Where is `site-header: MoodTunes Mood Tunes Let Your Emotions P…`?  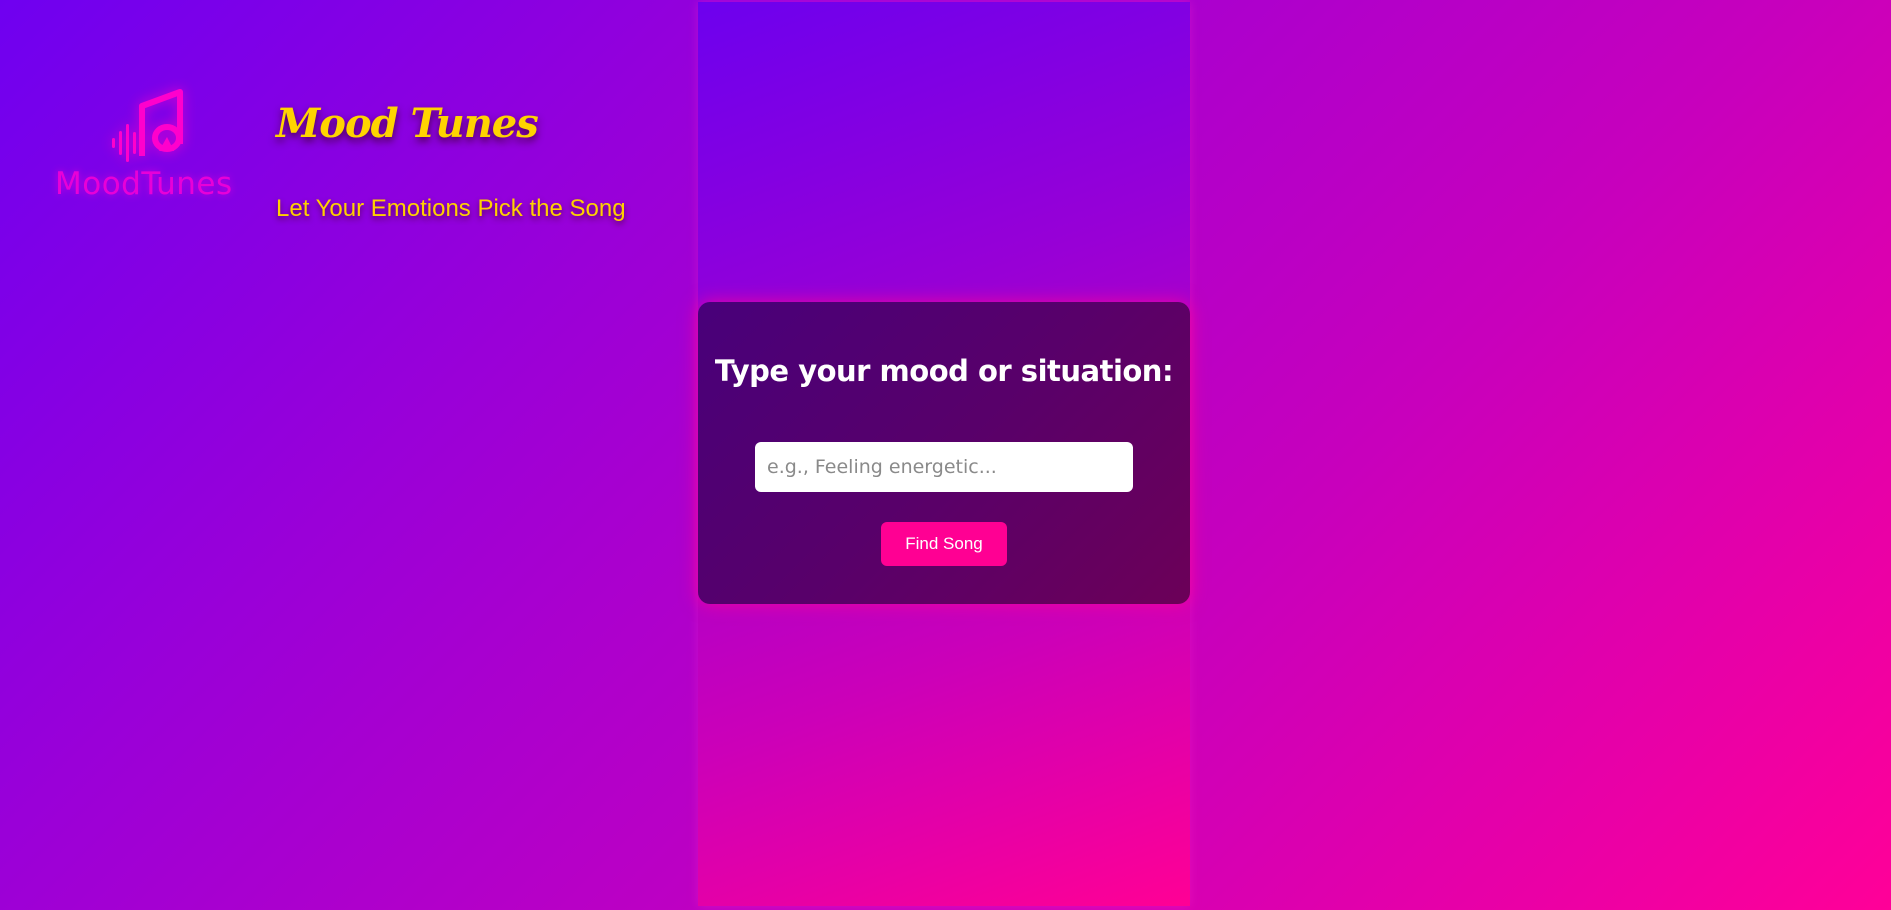 site-header: MoodTunes Mood Tunes Let Your Emotions P… is located at coordinates (360, 158).